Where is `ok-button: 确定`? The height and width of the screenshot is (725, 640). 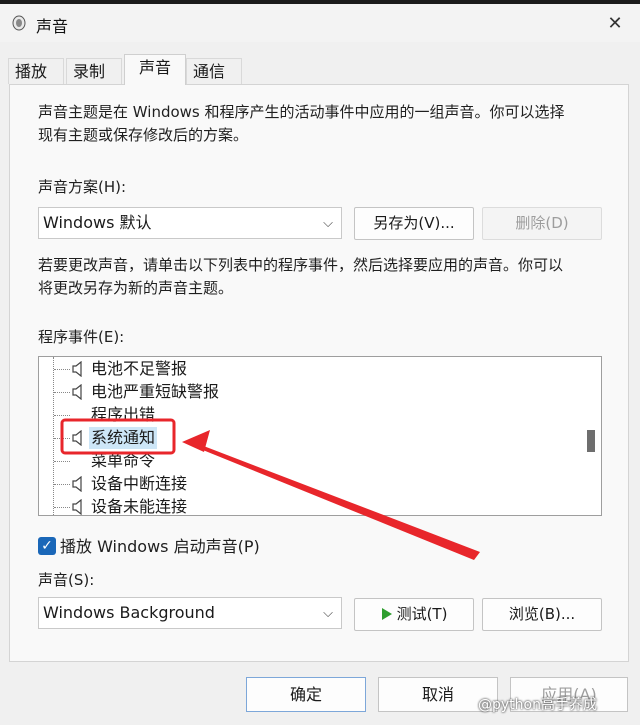
ok-button: 确定 is located at coordinates (306, 694).